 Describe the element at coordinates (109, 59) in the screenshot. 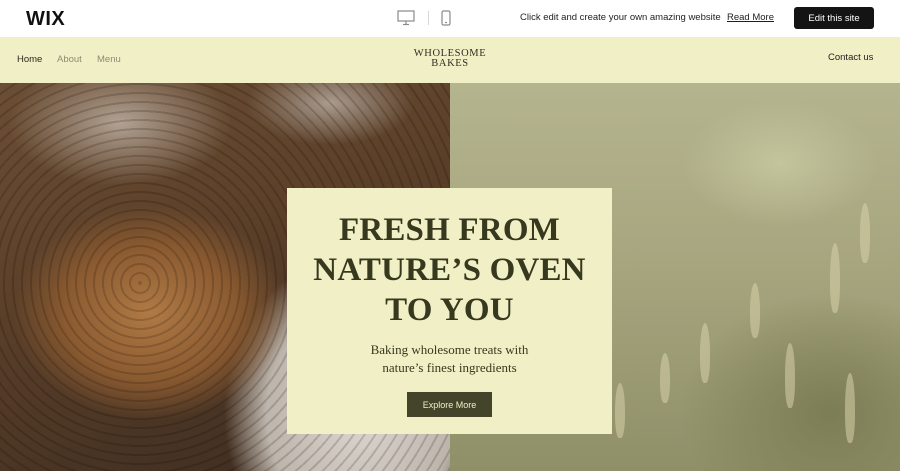

I see `nav-menu: Menu` at that location.